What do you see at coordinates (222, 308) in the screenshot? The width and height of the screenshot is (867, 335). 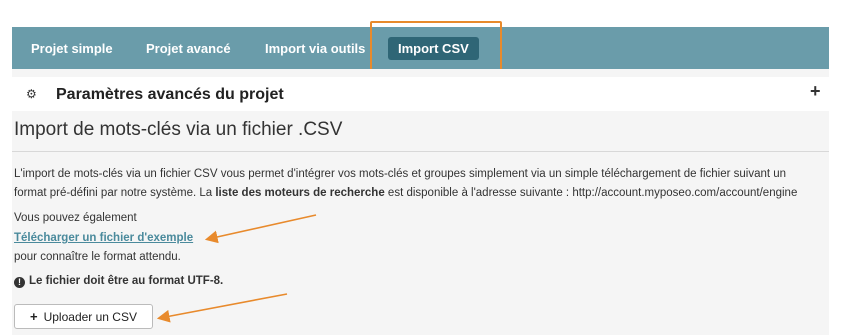 I see `arrow-to-upload-button` at bounding box center [222, 308].